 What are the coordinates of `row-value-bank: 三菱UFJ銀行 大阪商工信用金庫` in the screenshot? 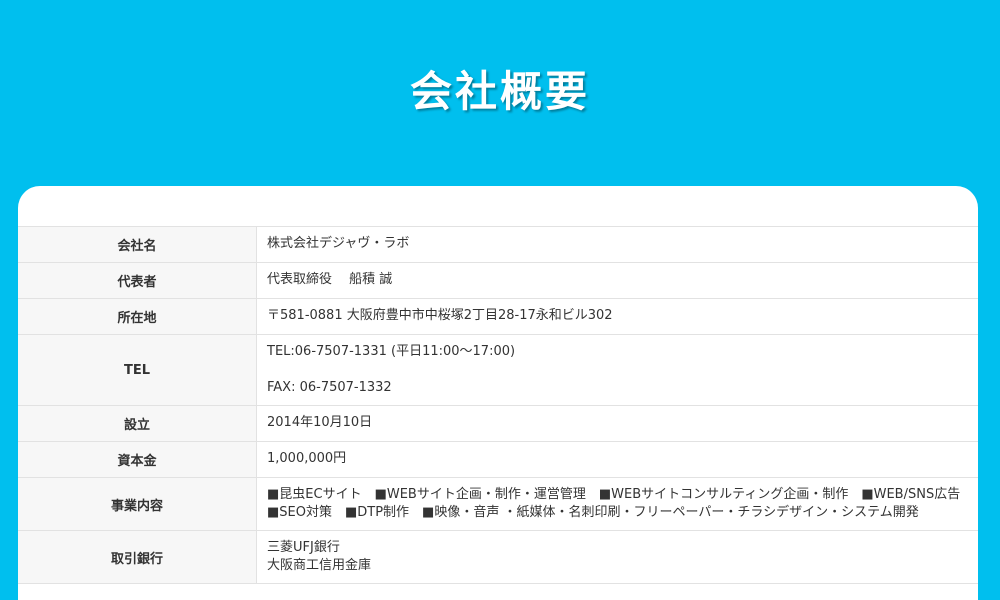 It's located at (617, 557).